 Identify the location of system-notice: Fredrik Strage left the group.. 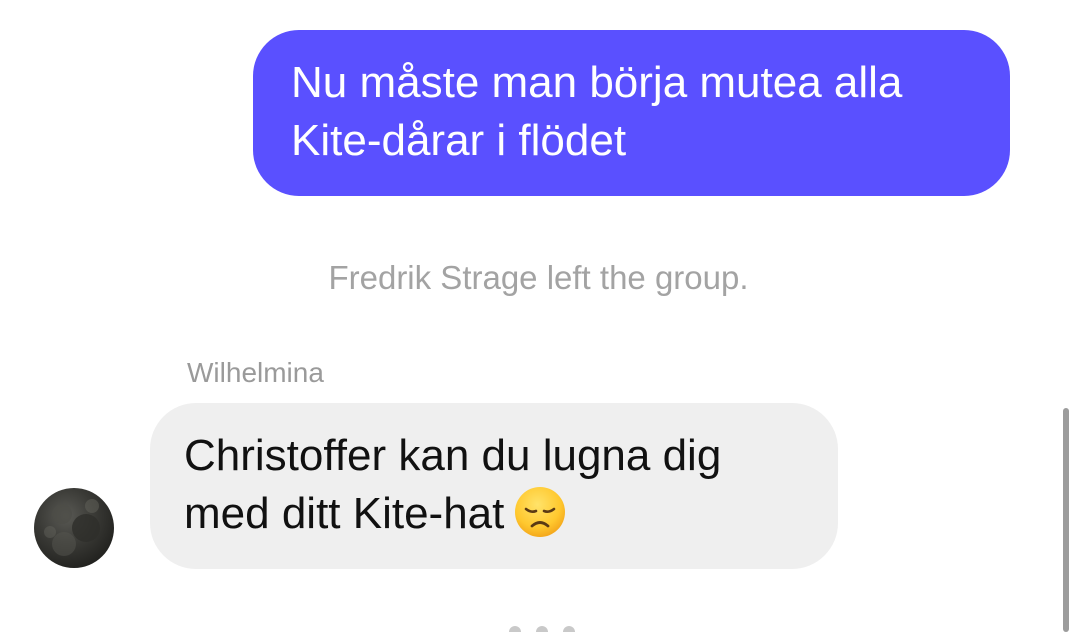
(539, 278).